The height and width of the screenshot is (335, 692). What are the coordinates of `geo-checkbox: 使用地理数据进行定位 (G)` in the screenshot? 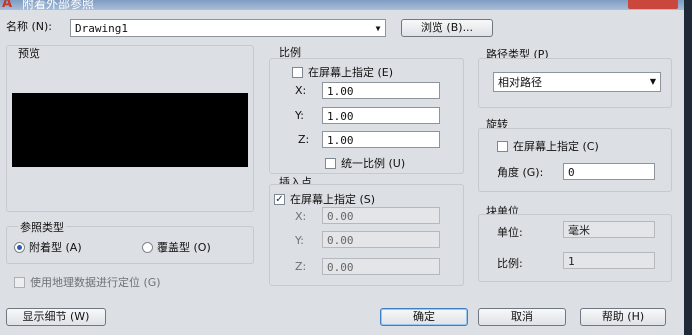 It's located at (87, 282).